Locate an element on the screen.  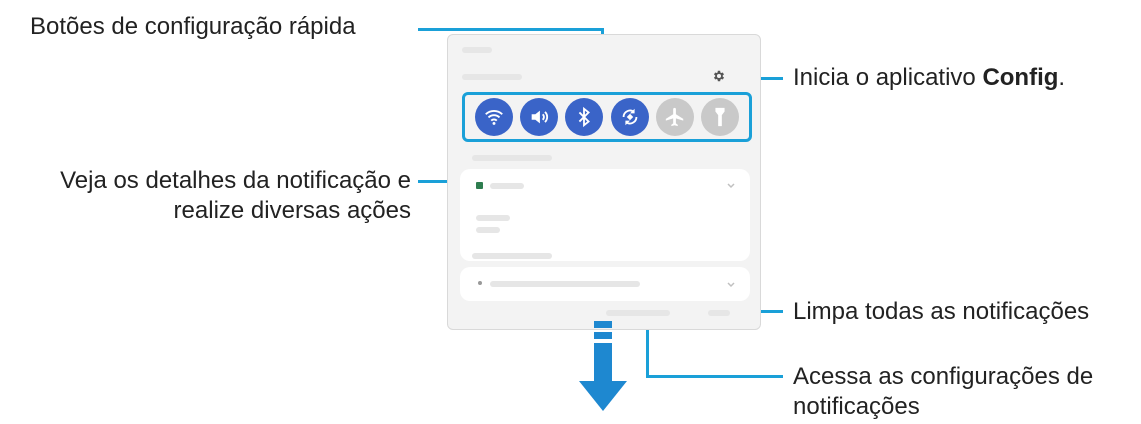
airplane-toggle is located at coordinates (674, 117).